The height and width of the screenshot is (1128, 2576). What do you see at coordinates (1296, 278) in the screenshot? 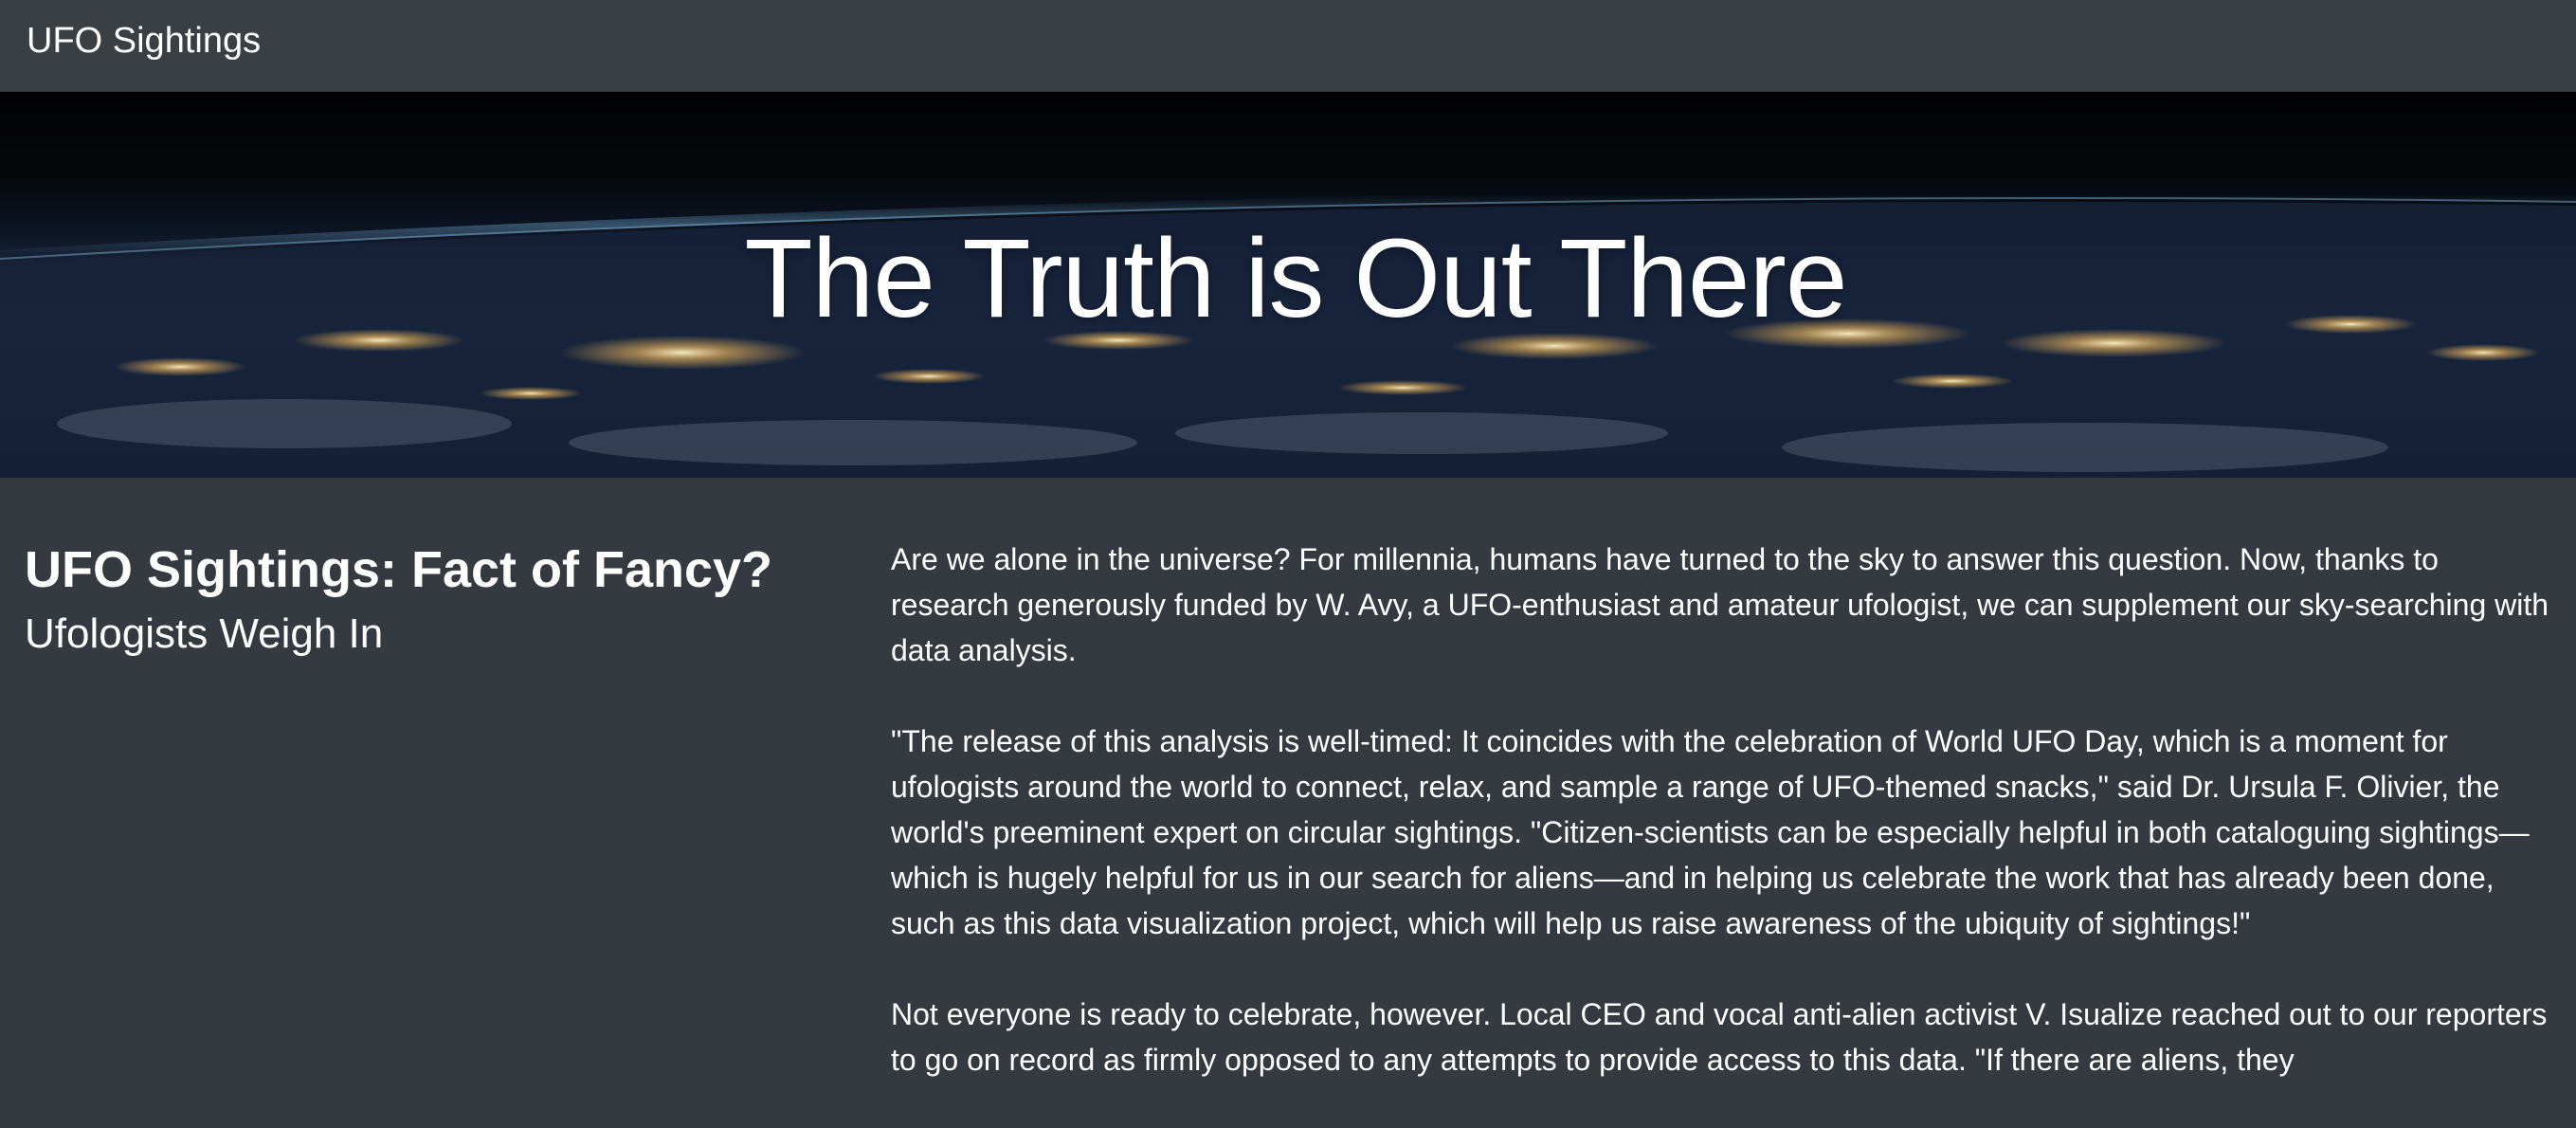
I see `hero-title: The Truth is Out There` at bounding box center [1296, 278].